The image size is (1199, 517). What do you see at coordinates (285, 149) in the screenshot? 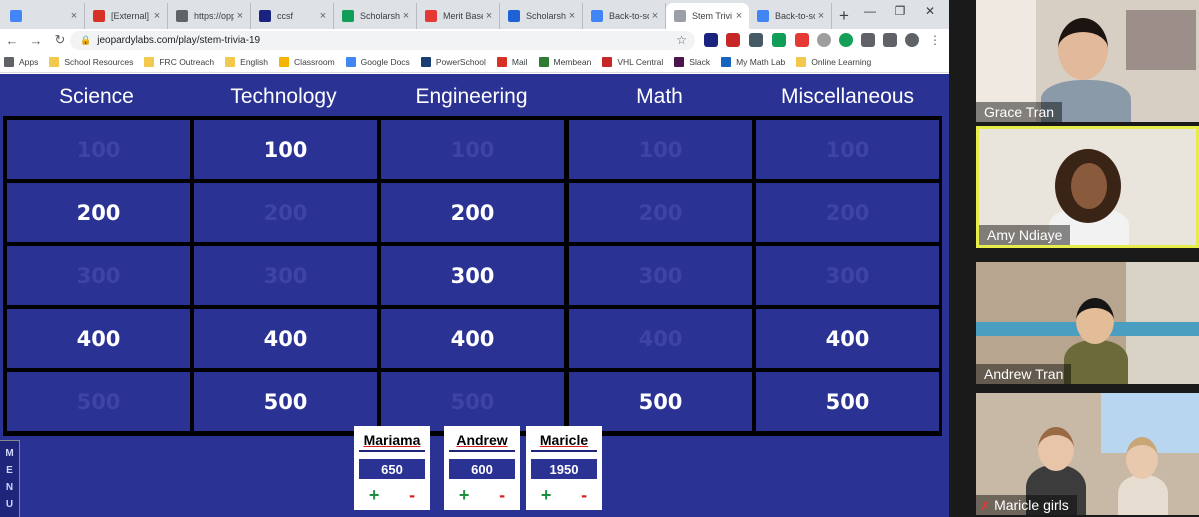
I see `board-cell: 100` at bounding box center [285, 149].